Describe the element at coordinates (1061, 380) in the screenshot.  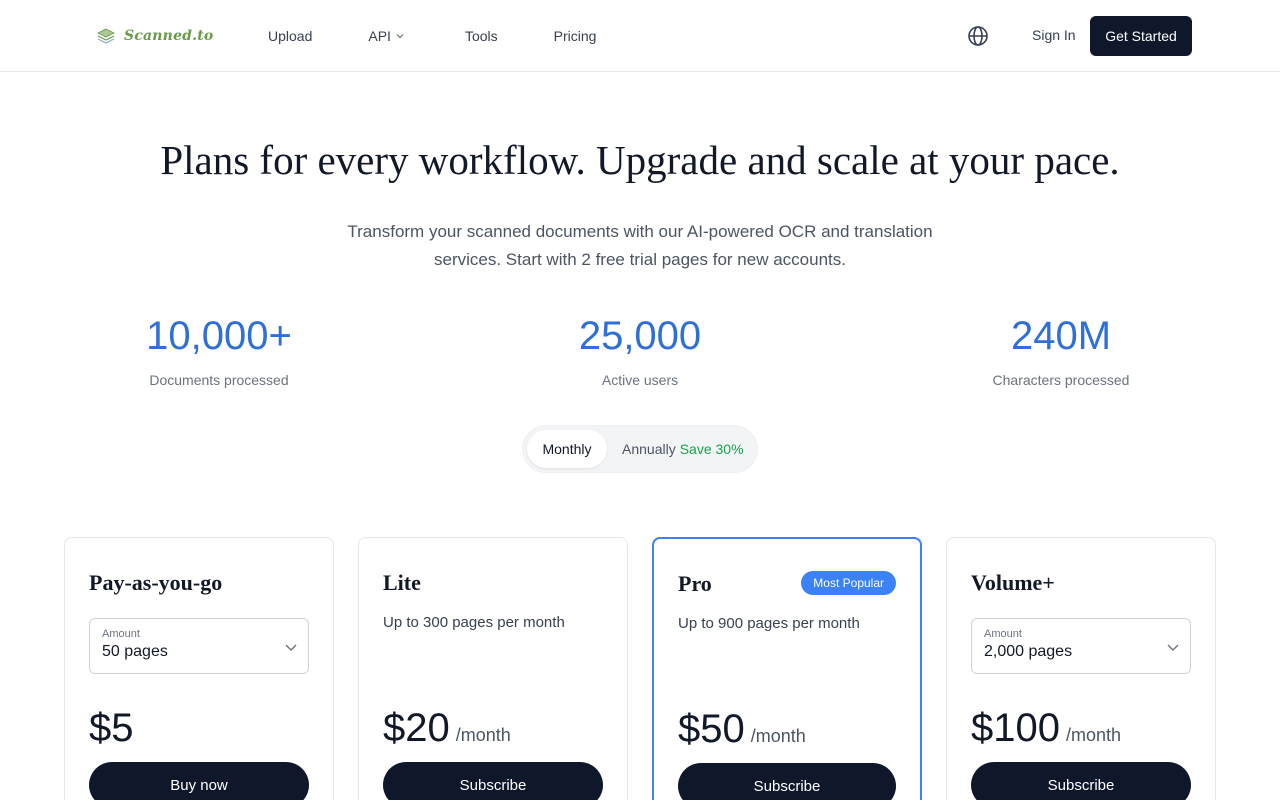
I see `stat-label: Characters processed` at that location.